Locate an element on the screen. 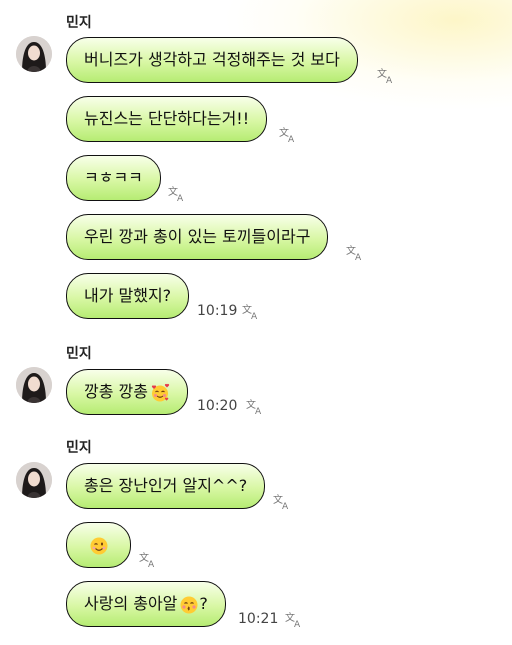 The height and width of the screenshot is (645, 512). message-timestamp: 10:21 is located at coordinates (258, 619).